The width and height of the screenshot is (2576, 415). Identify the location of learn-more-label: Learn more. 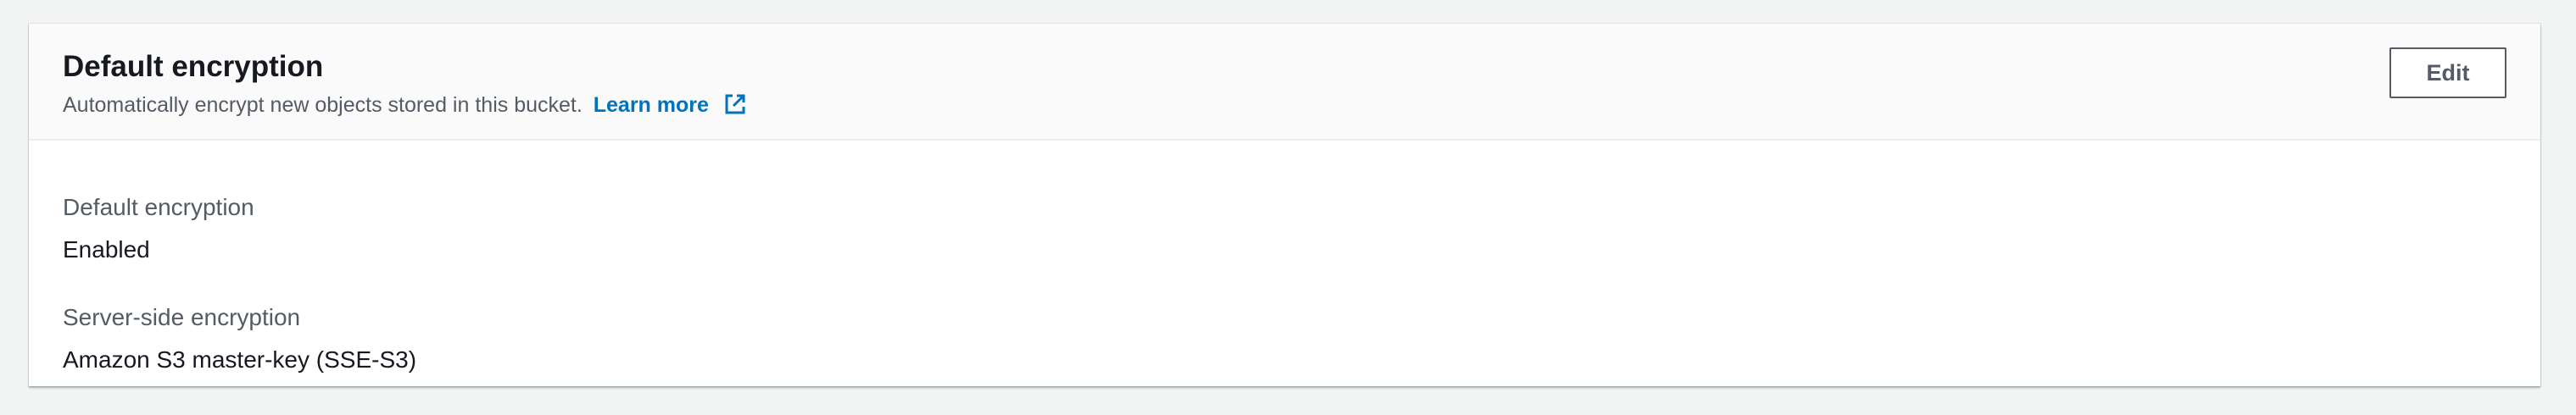
(651, 105).